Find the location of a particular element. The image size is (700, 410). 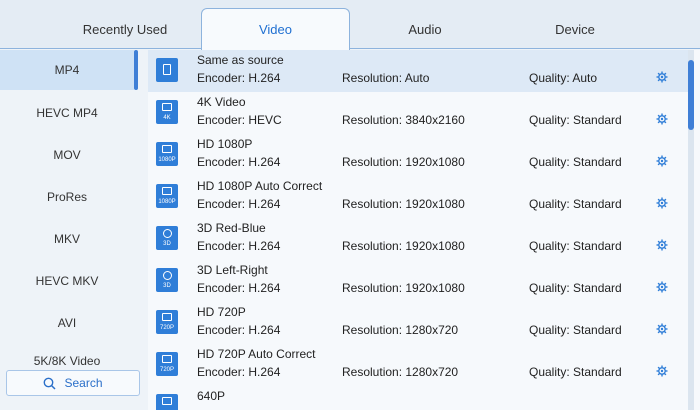

preset-name: HD 1080P is located at coordinates (225, 144).